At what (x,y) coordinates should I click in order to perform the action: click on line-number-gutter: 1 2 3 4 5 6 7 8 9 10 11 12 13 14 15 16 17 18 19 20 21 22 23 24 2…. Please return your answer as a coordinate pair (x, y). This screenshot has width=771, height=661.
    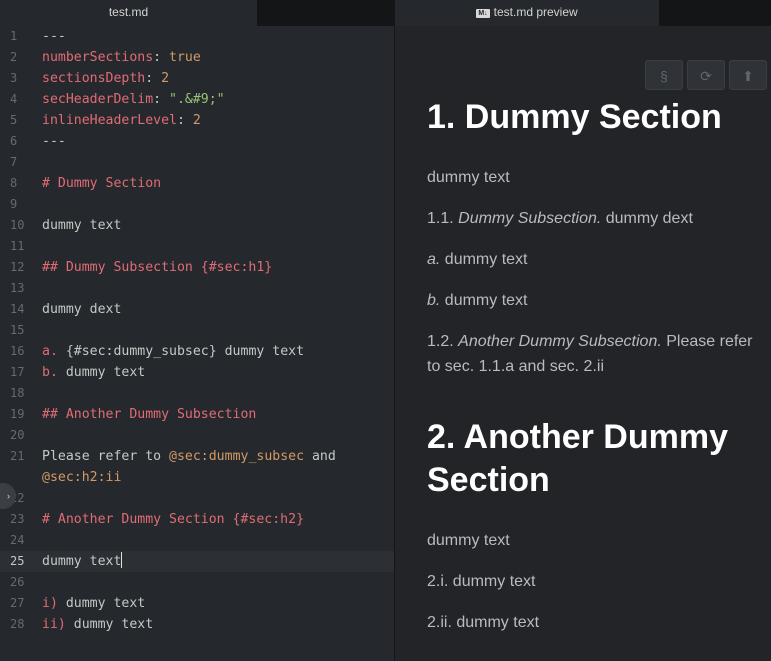
    Looking at the image, I should click on (15, 330).